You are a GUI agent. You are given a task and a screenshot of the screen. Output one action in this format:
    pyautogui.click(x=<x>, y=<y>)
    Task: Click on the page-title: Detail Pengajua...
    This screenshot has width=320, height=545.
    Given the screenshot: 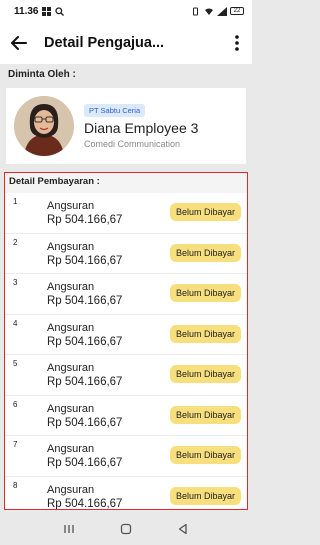 What is the action you would take?
    pyautogui.click(x=104, y=43)
    